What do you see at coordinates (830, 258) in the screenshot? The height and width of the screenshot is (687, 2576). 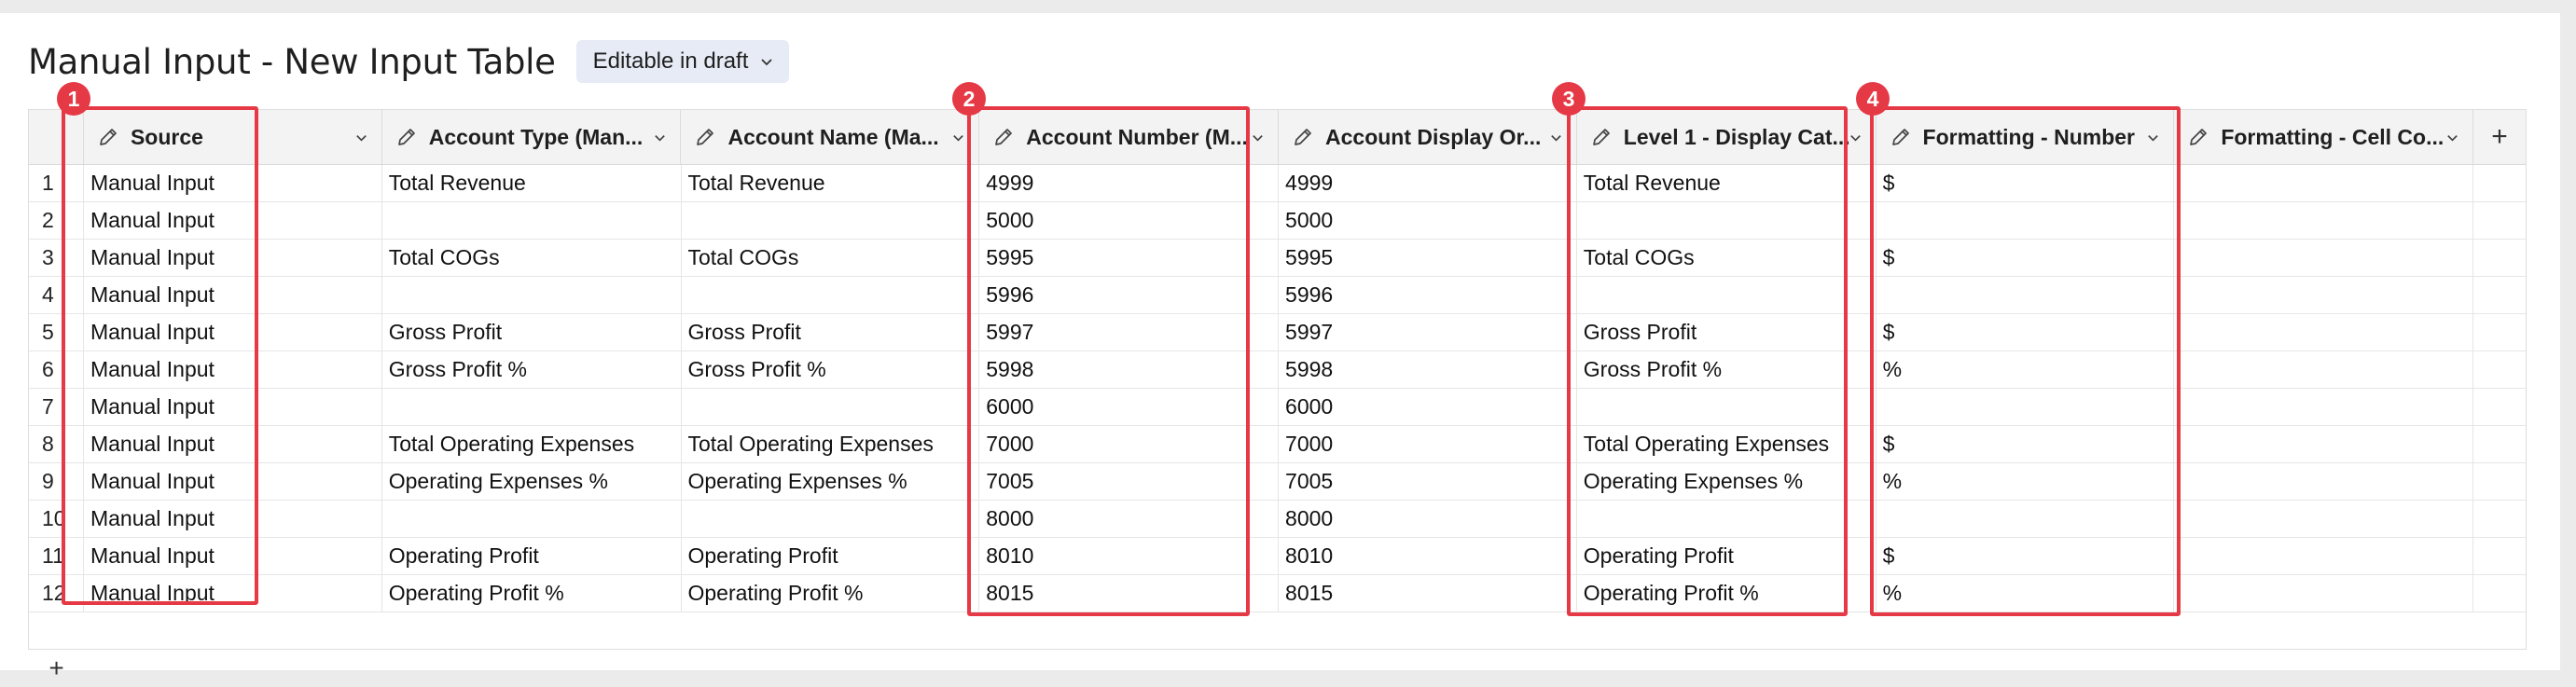 I see `cell-account-name: Total COGs` at bounding box center [830, 258].